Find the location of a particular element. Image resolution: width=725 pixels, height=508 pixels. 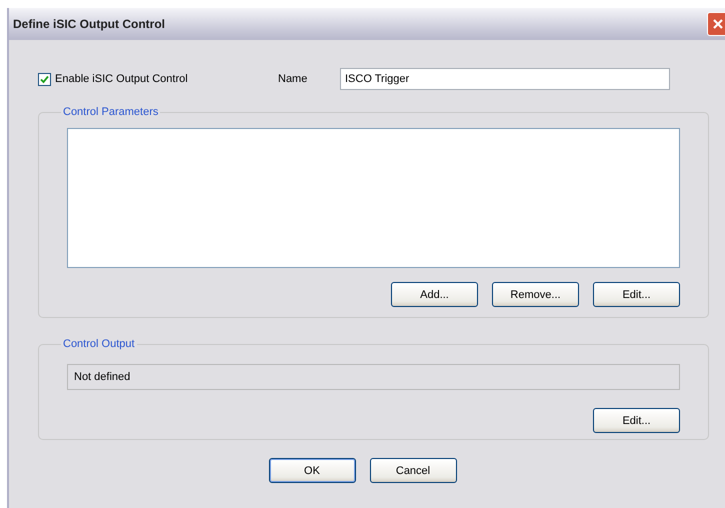

close-button is located at coordinates (716, 24).